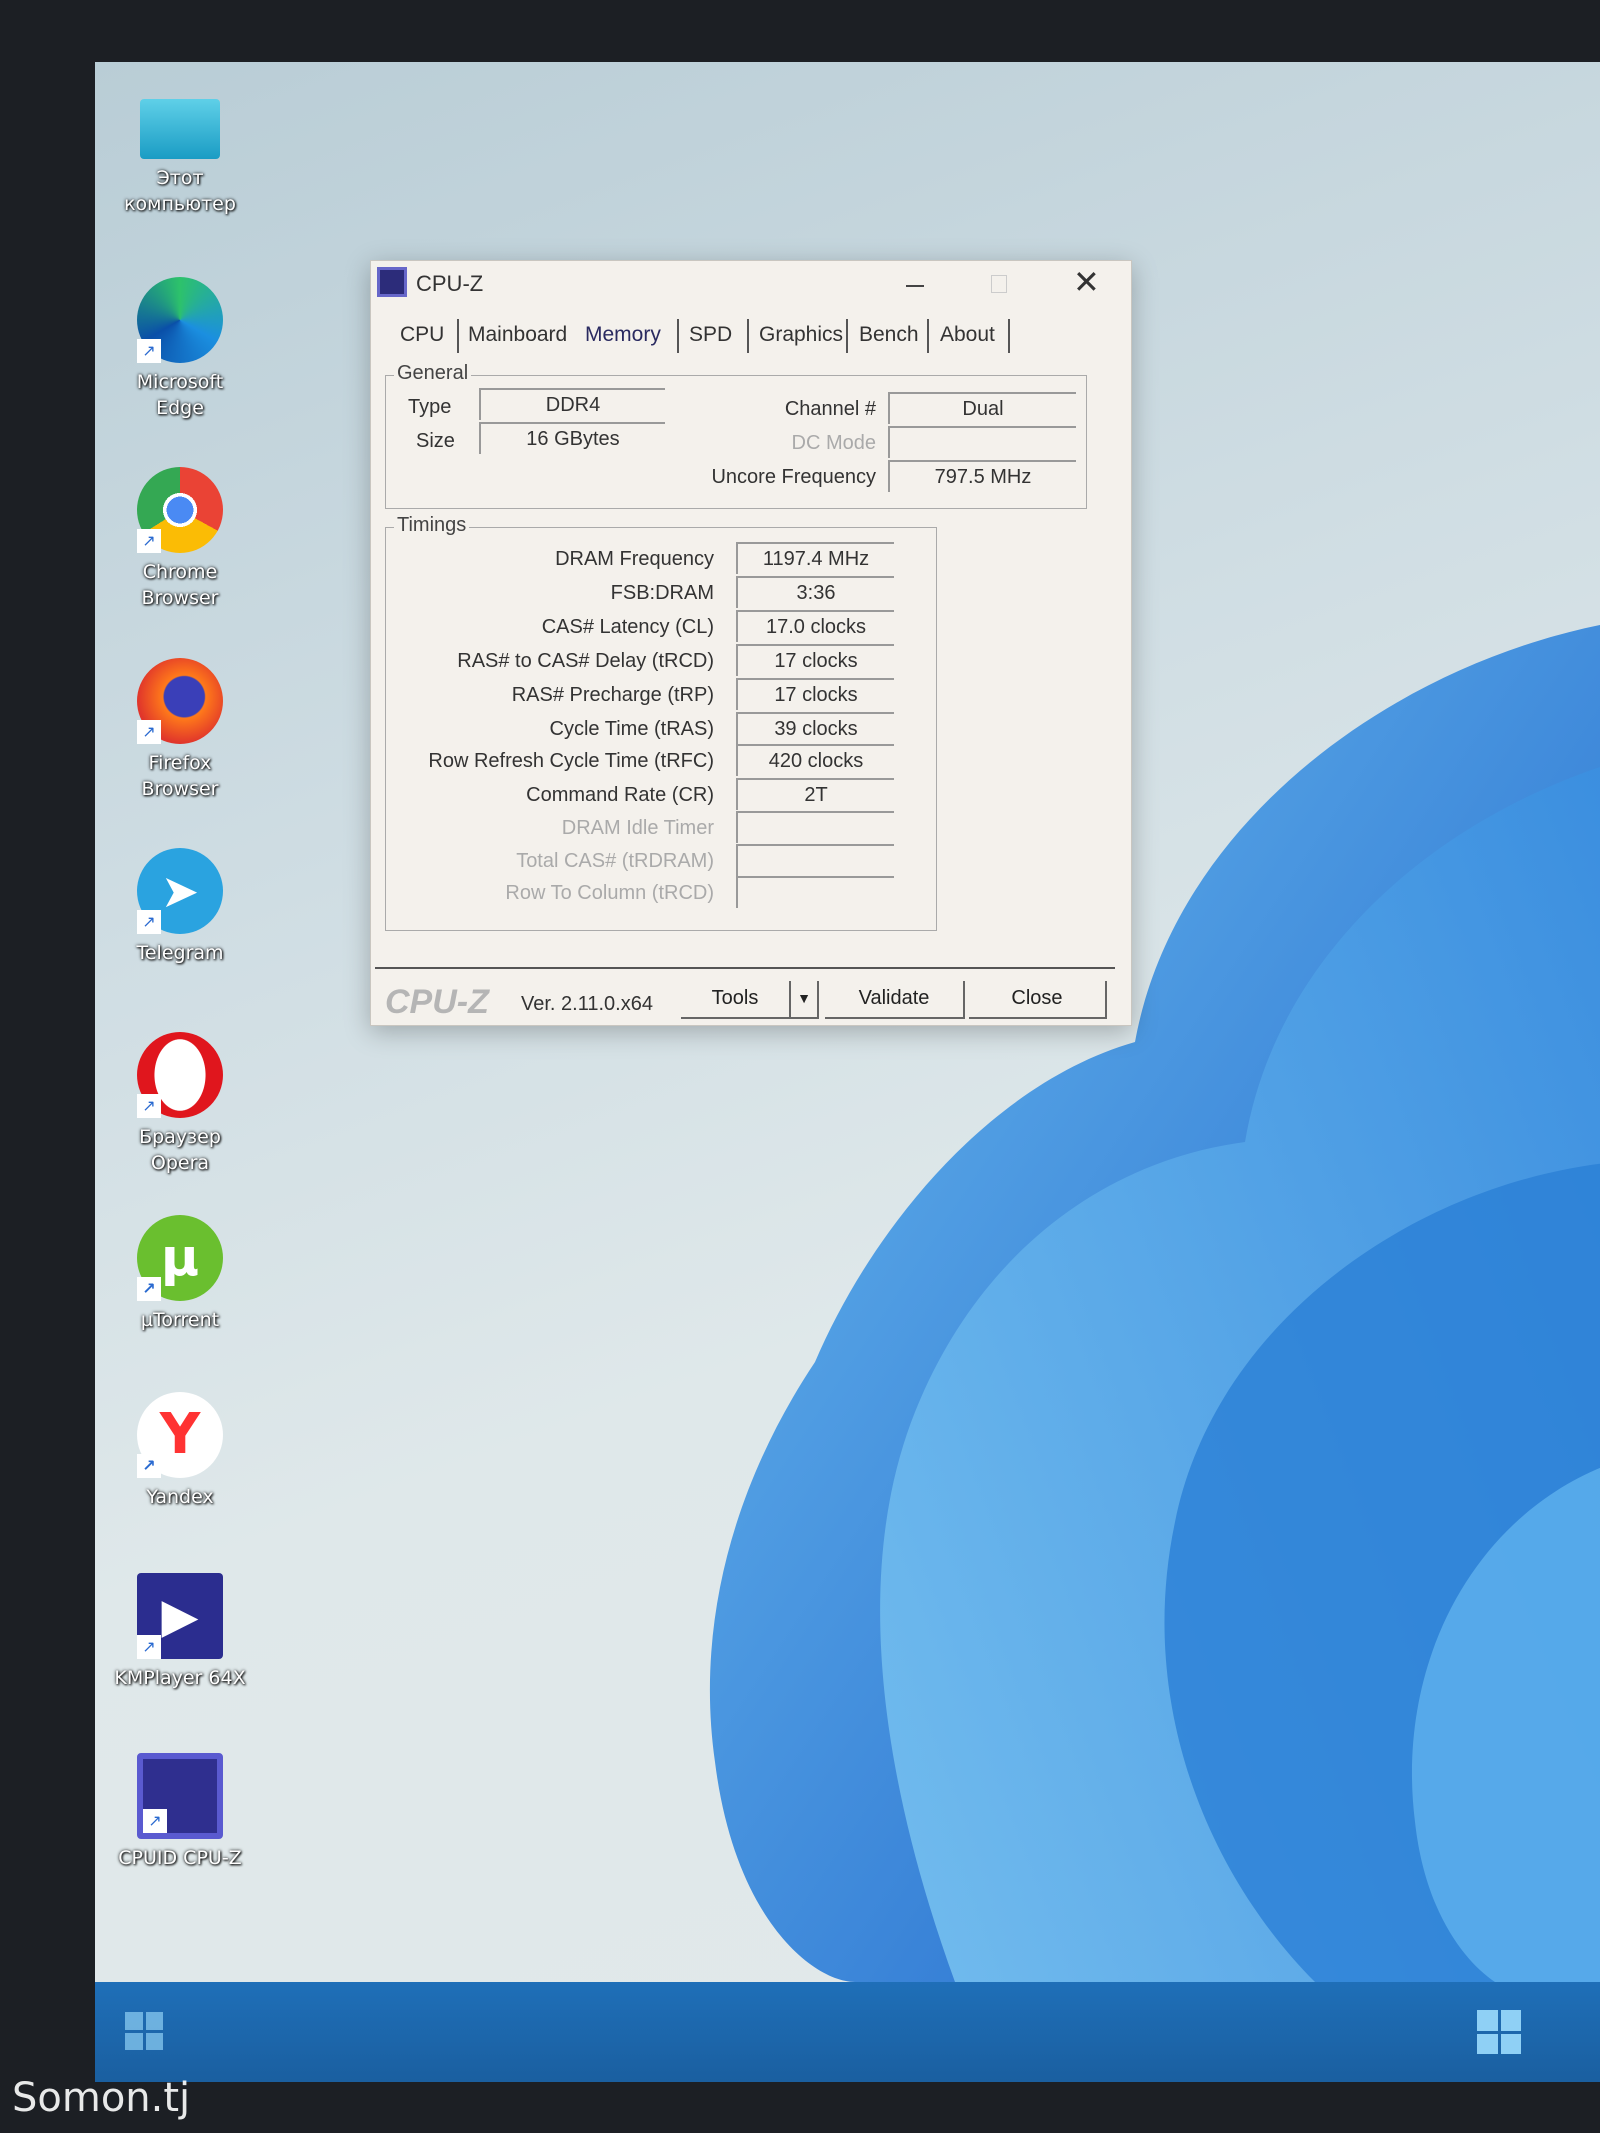 The width and height of the screenshot is (1600, 2133). I want to click on edge-icon: ↗, so click(180, 320).